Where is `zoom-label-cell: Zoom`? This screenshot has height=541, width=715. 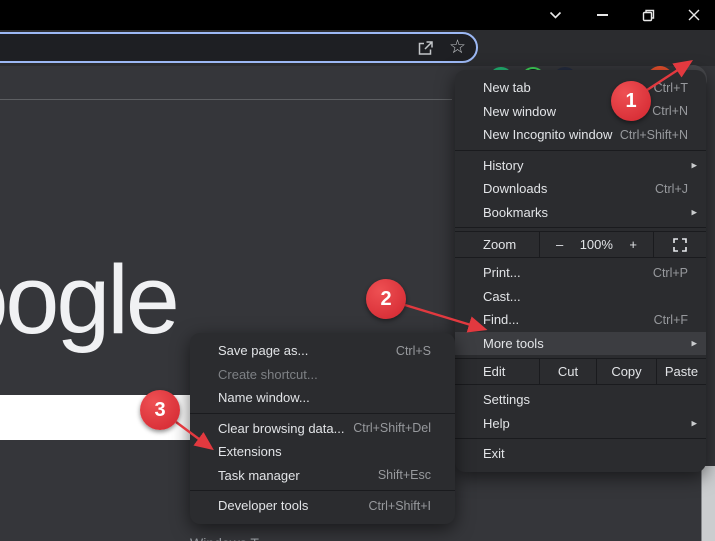 zoom-label-cell: Zoom is located at coordinates (497, 244).